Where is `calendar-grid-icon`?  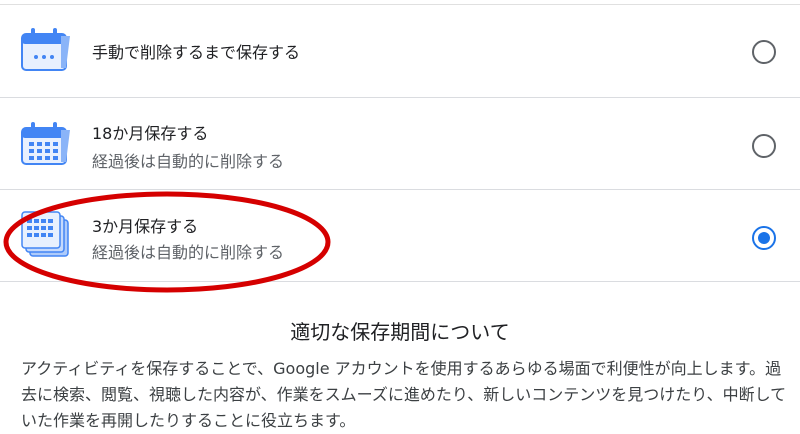
calendar-grid-icon is located at coordinates (46, 144).